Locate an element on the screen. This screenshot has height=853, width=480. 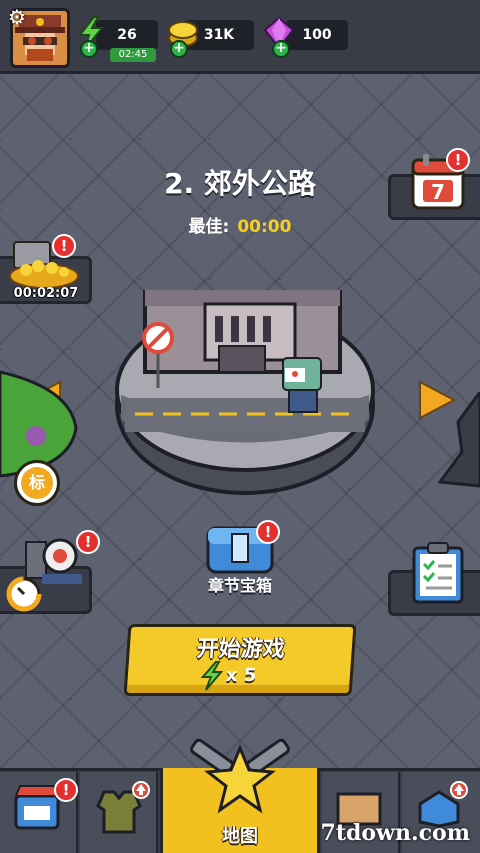
upgrade-arrow-icon is located at coordinates (141, 790).